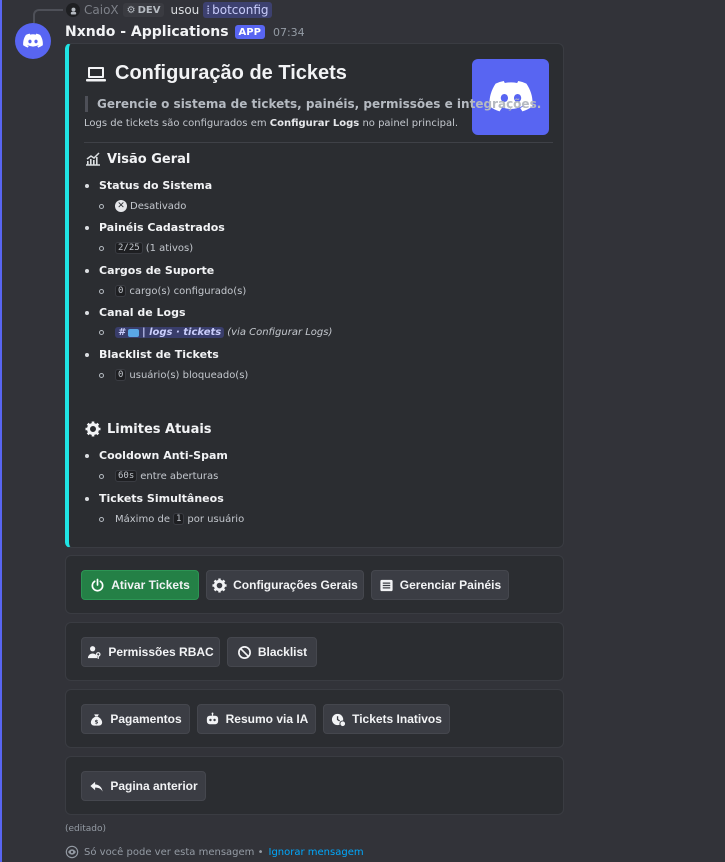  I want to click on slash-command-mention: ⁞ botconfig, so click(237, 10).